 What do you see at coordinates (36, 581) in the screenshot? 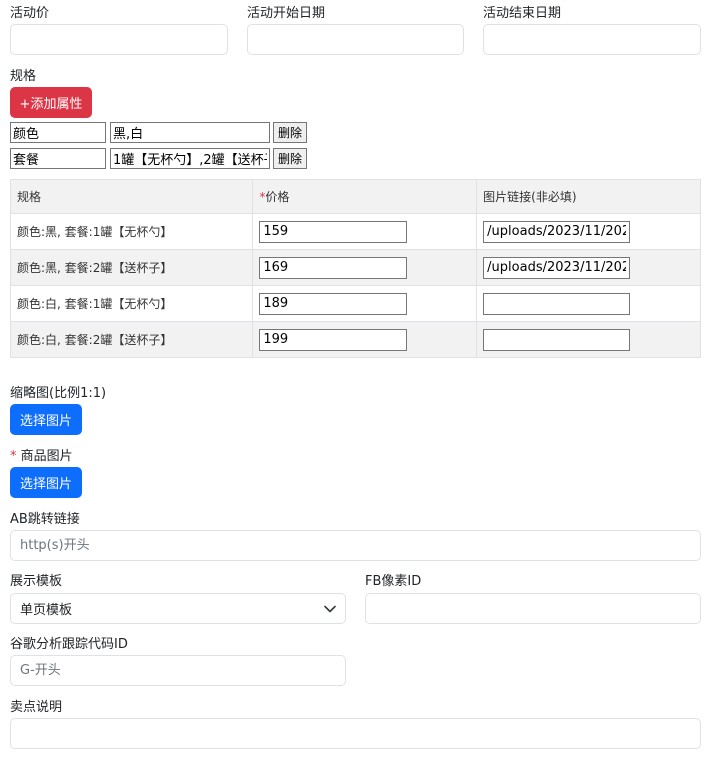
I see `template-label: 展示模板` at bounding box center [36, 581].